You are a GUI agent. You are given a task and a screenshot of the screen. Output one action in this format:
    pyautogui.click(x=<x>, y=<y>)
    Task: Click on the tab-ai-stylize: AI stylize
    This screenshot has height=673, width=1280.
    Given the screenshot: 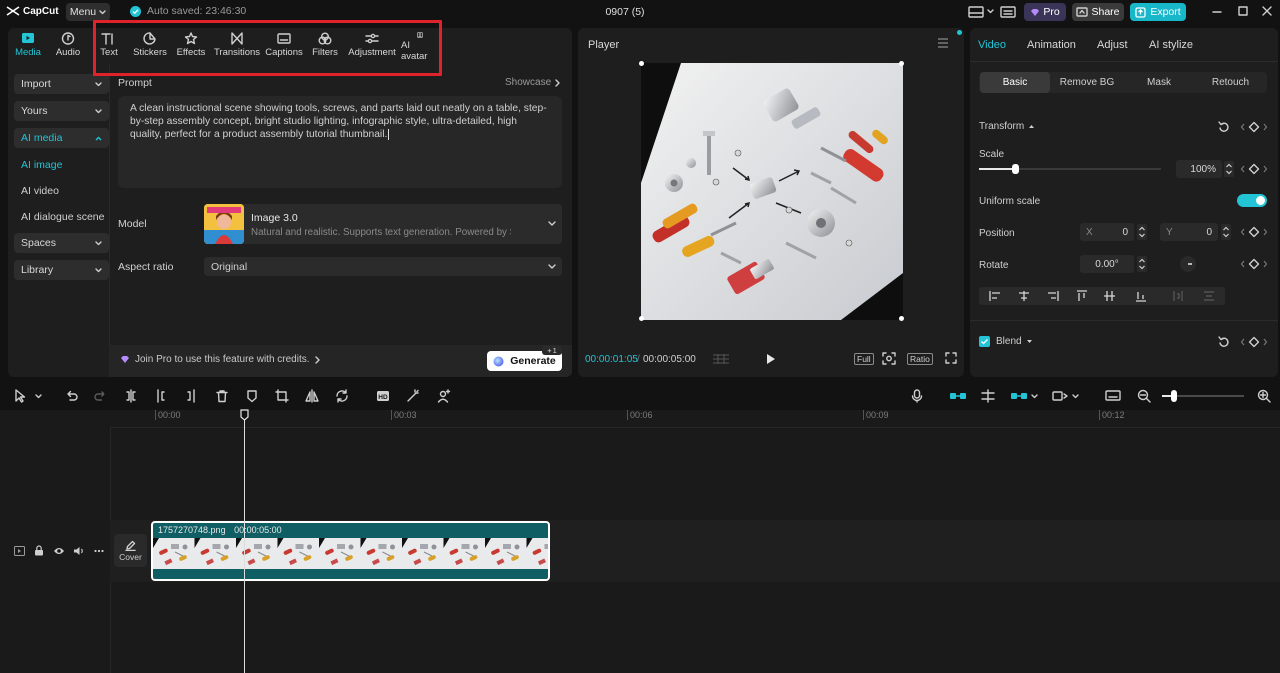 What is the action you would take?
    pyautogui.click(x=1171, y=45)
    